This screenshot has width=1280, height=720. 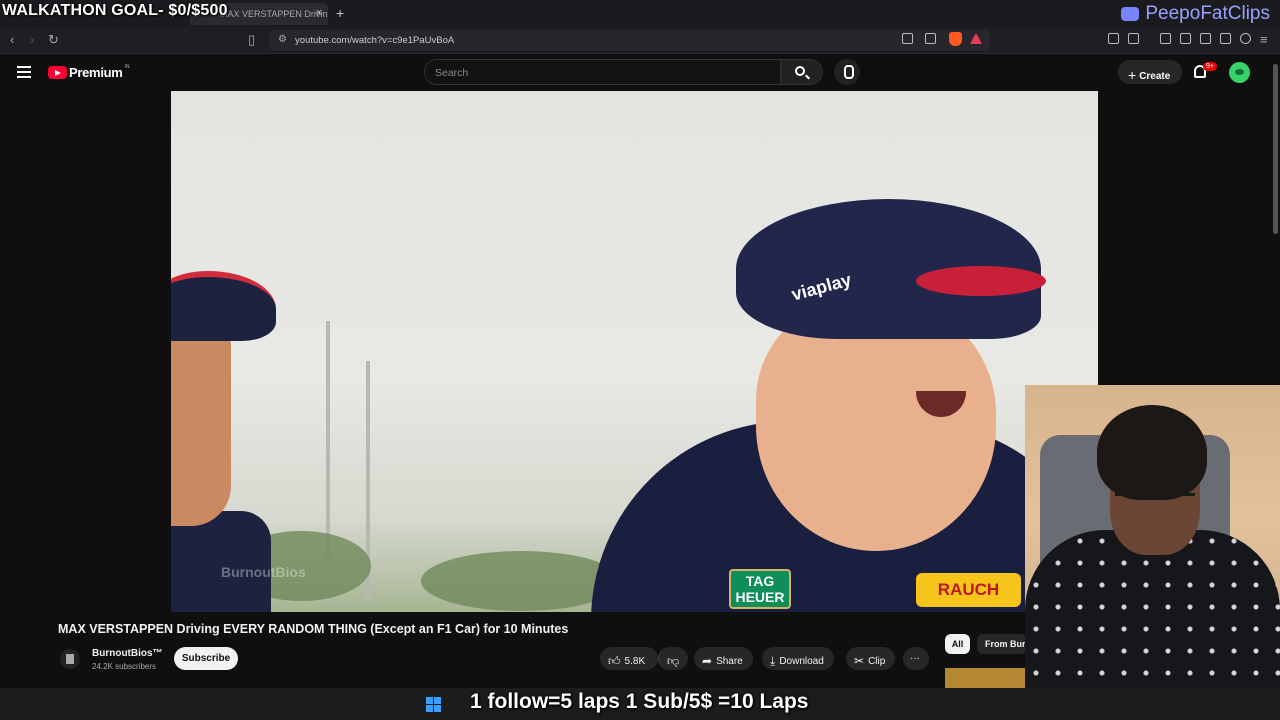 What do you see at coordinates (70, 659) in the screenshot?
I see `channel-avatar` at bounding box center [70, 659].